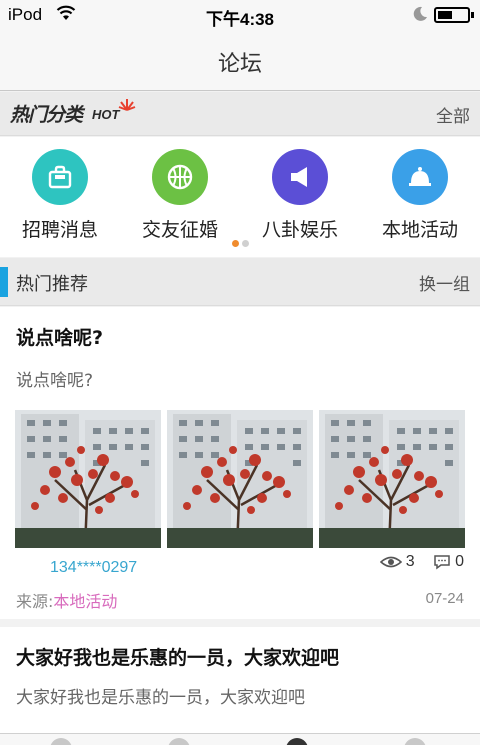 This screenshot has height=745, width=480. What do you see at coordinates (52, 284) in the screenshot?
I see `section-title: 热门推荐` at bounding box center [52, 284].